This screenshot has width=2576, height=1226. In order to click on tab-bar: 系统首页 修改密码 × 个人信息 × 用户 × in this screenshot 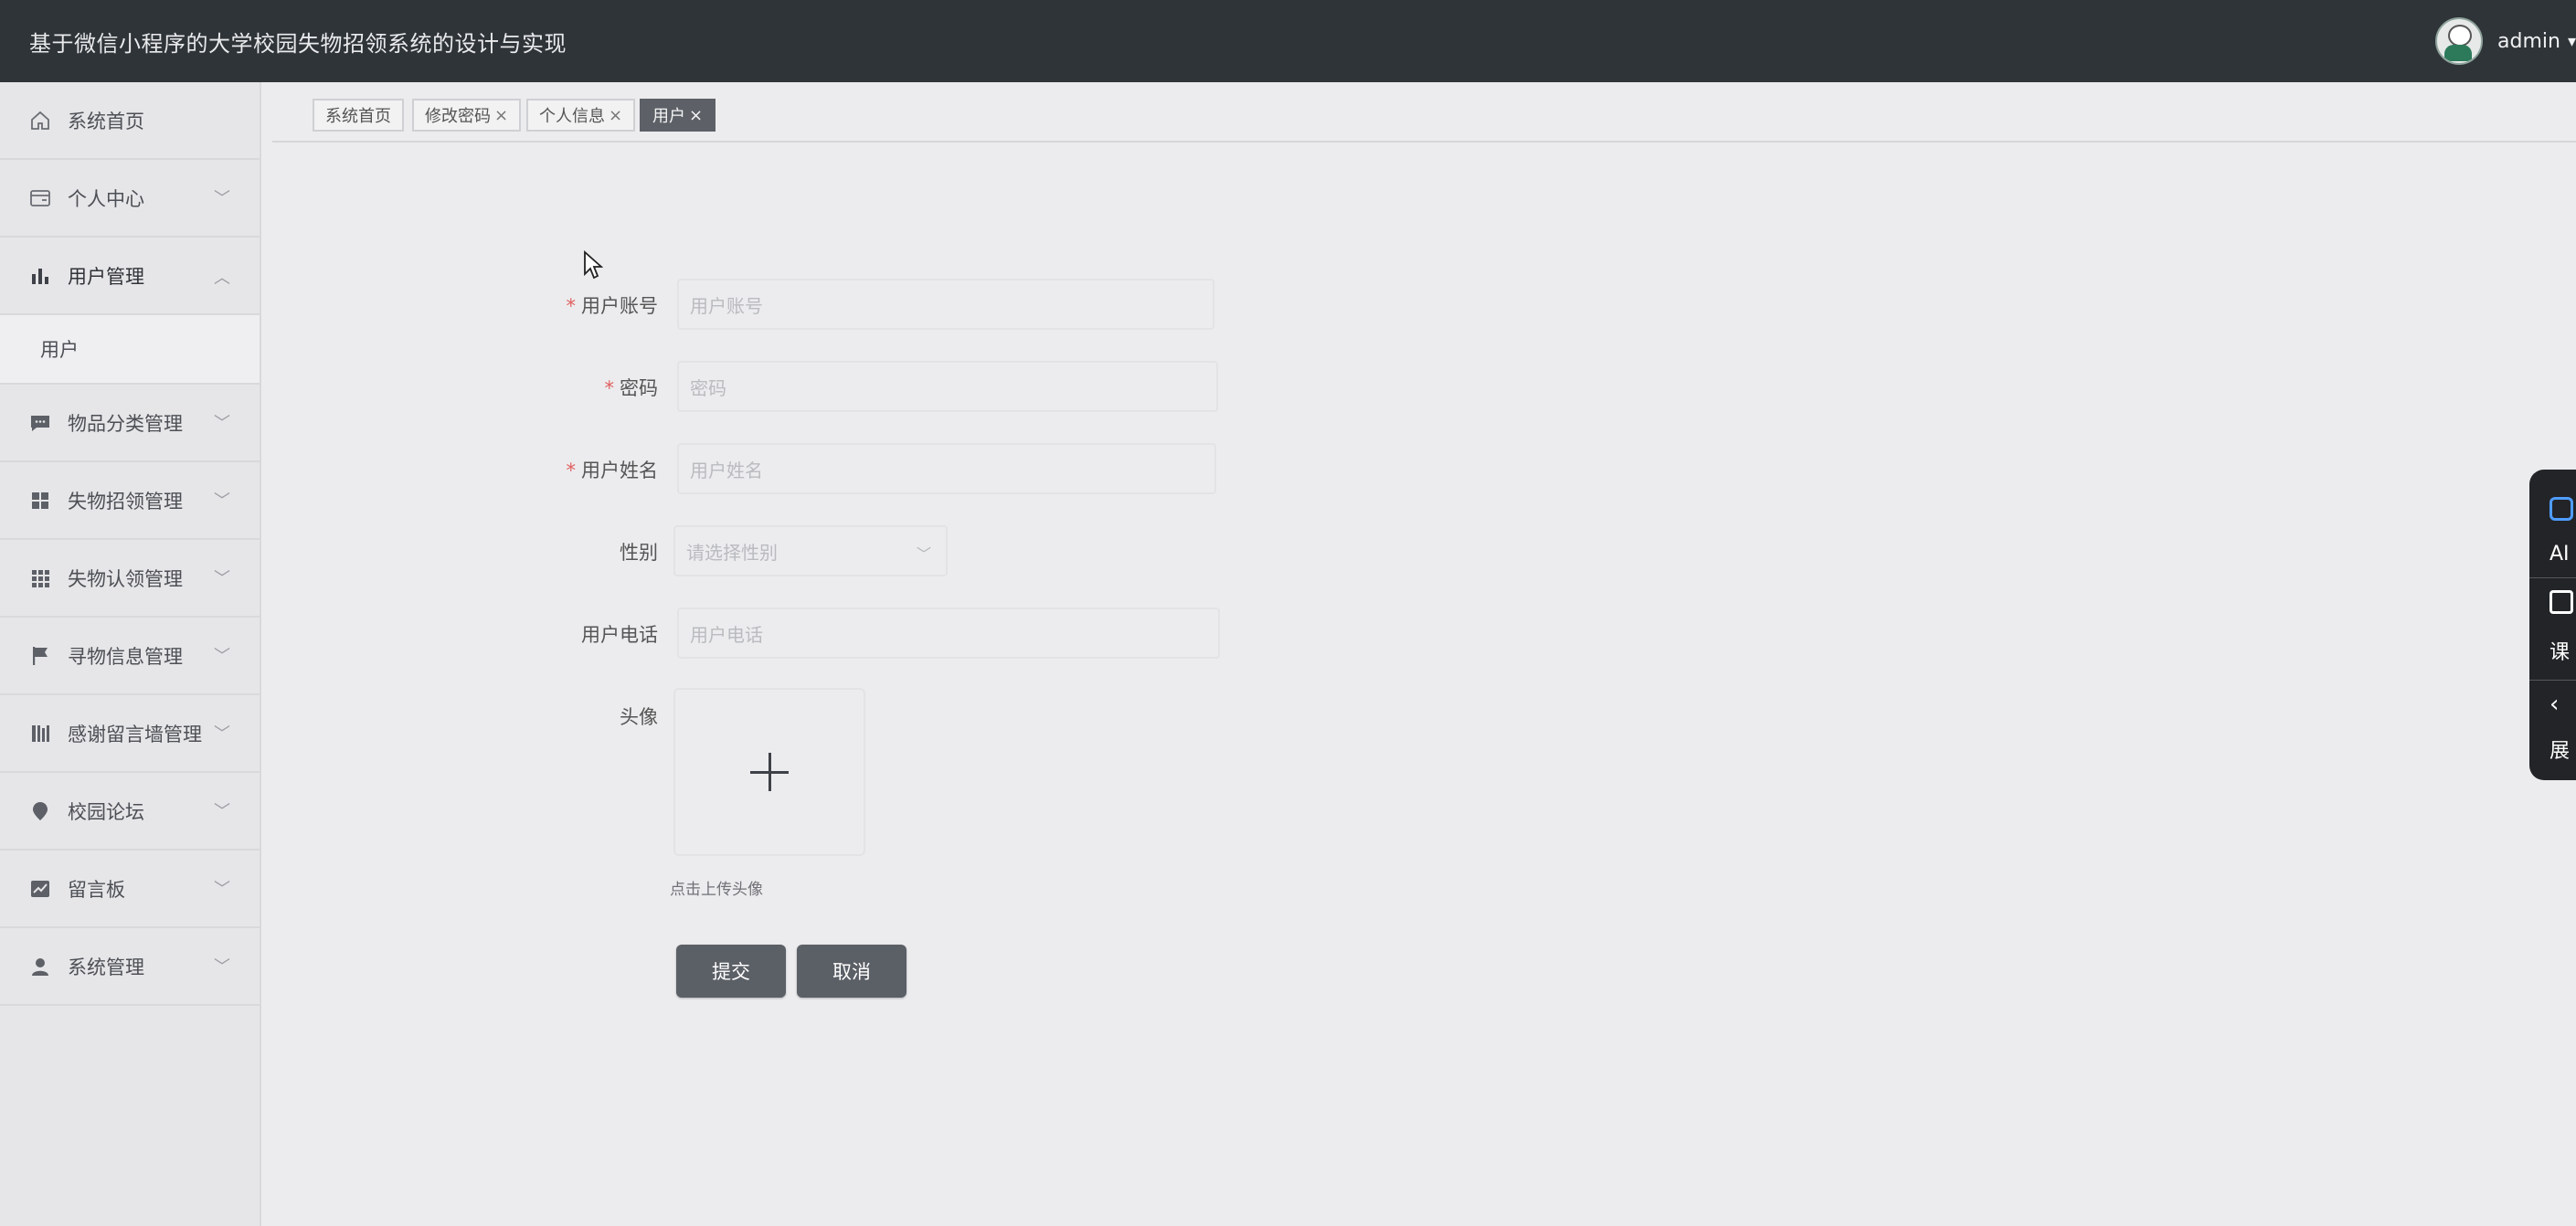, I will do `click(1424, 115)`.